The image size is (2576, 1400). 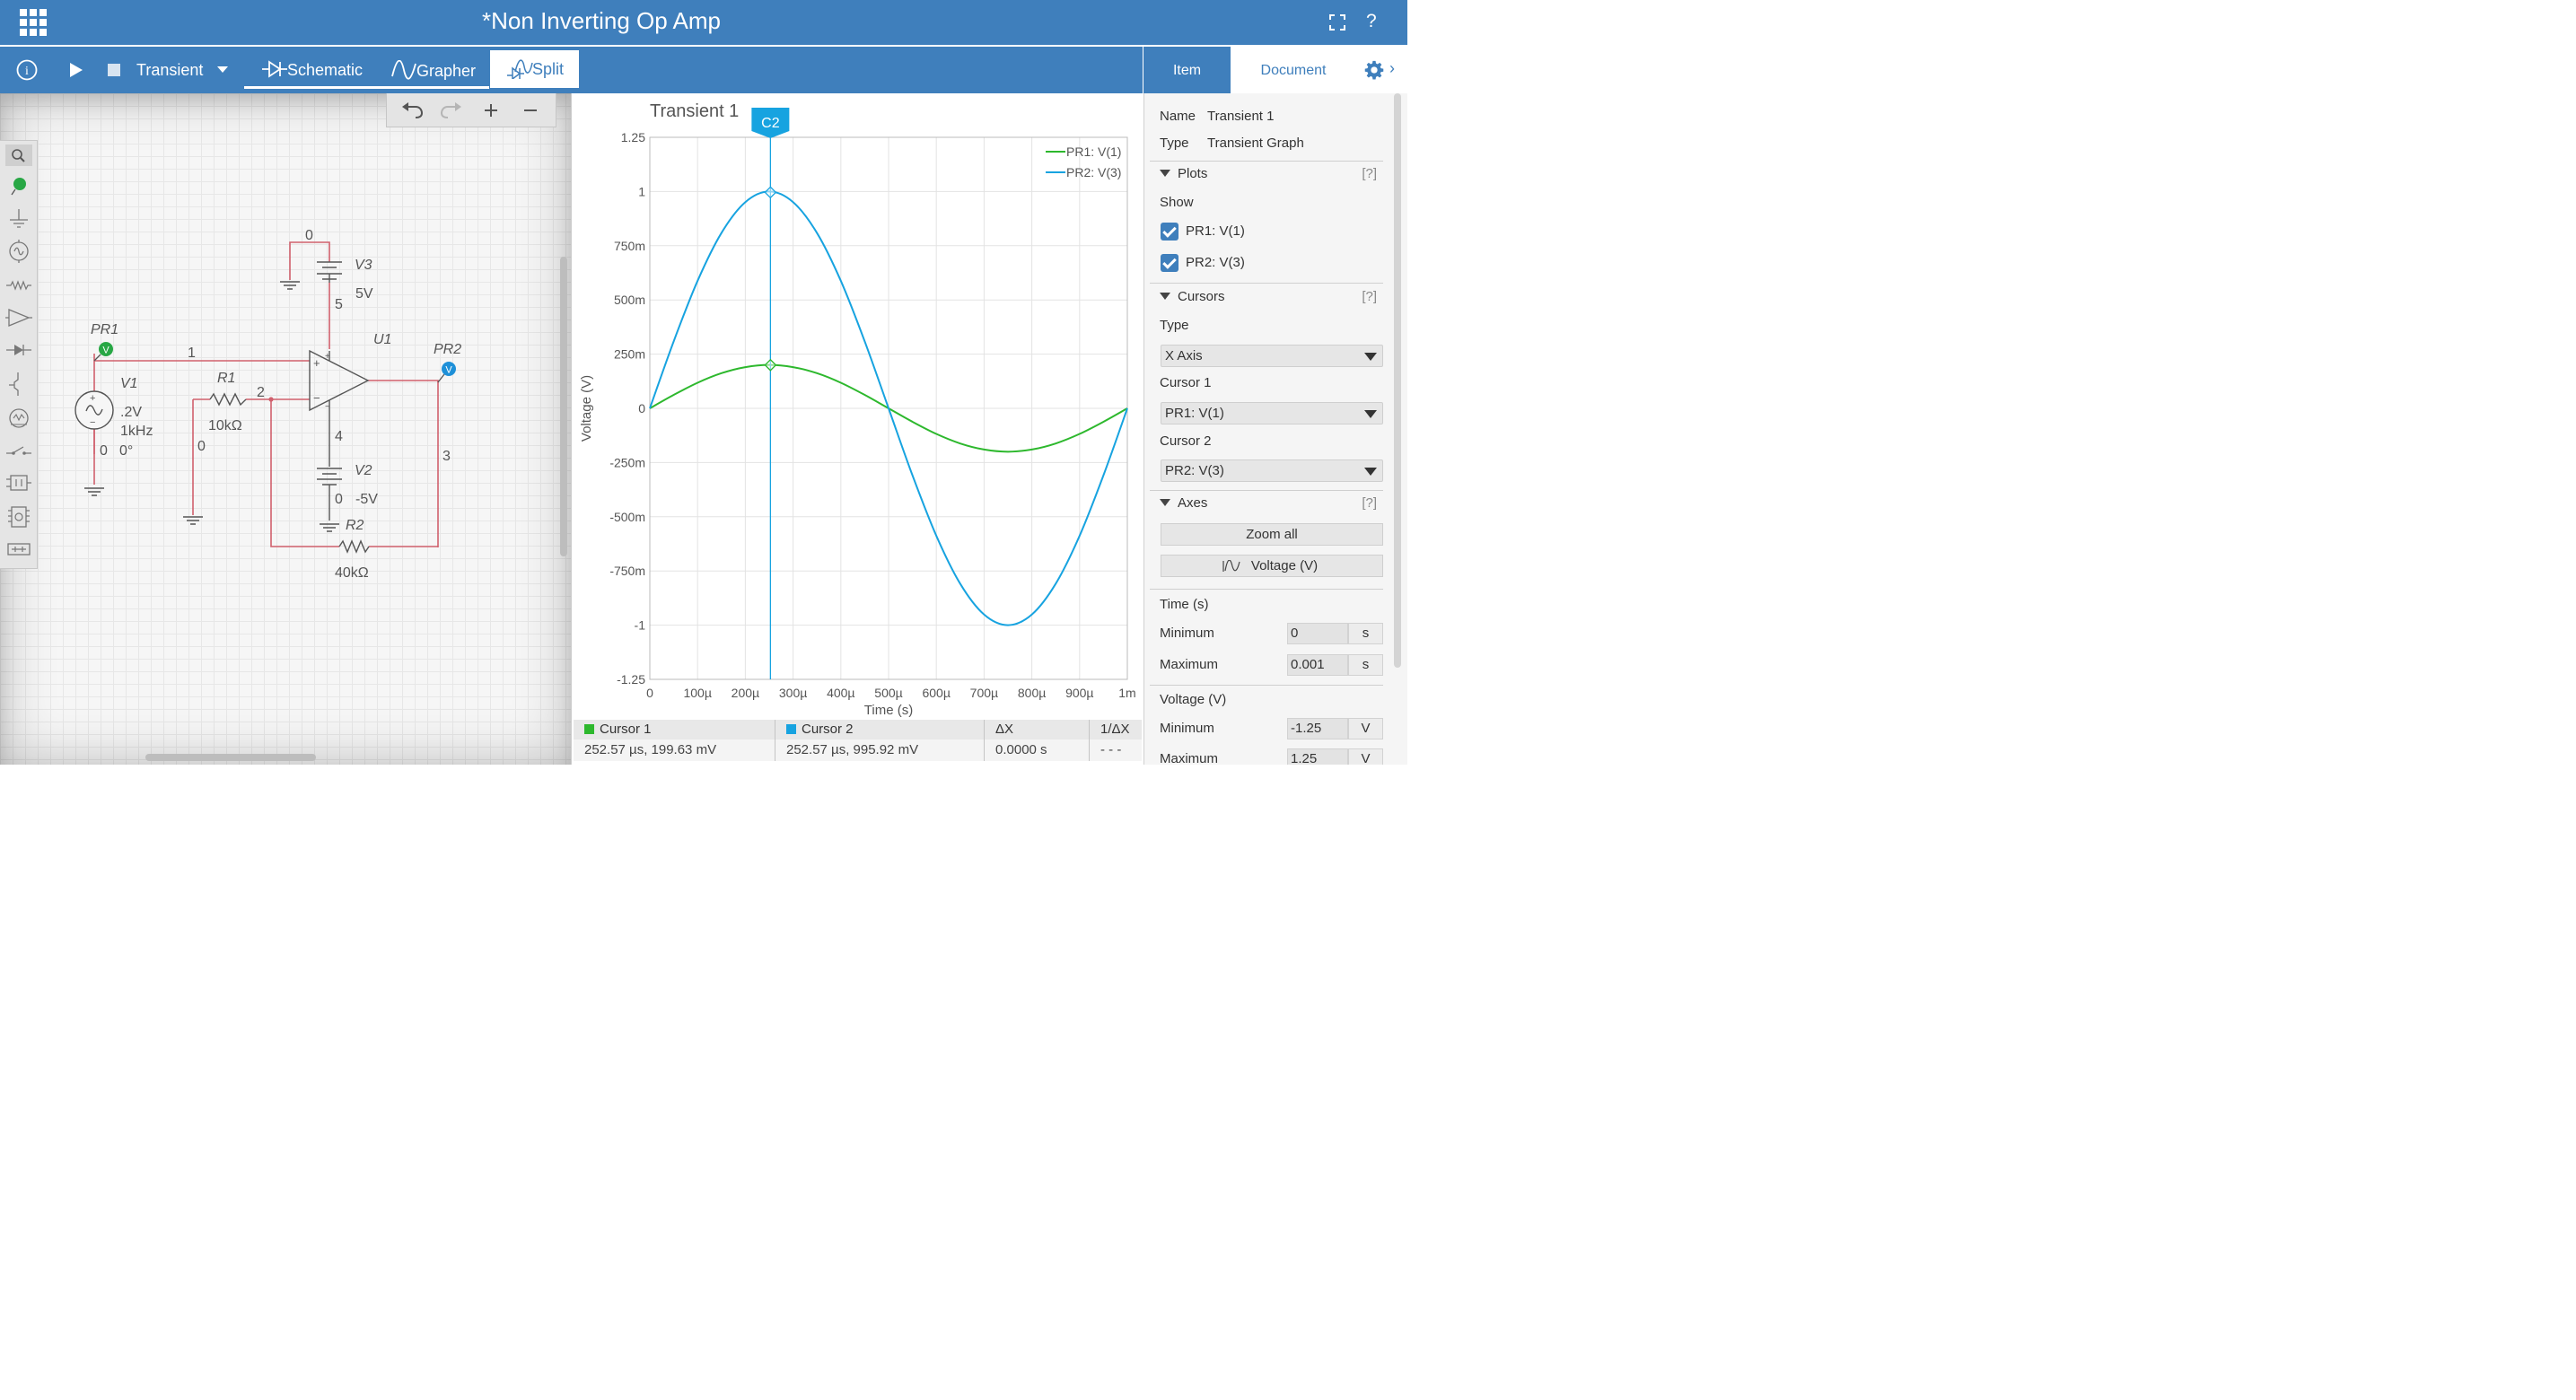 I want to click on resistor-icon, so click(x=18, y=285).